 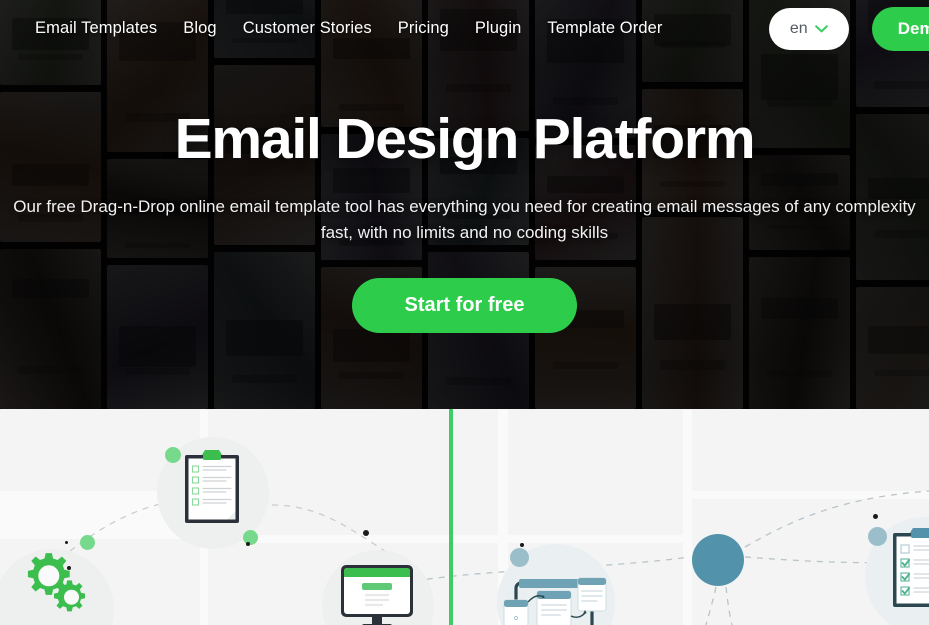 What do you see at coordinates (821, 28) in the screenshot?
I see `chevron-down-icon` at bounding box center [821, 28].